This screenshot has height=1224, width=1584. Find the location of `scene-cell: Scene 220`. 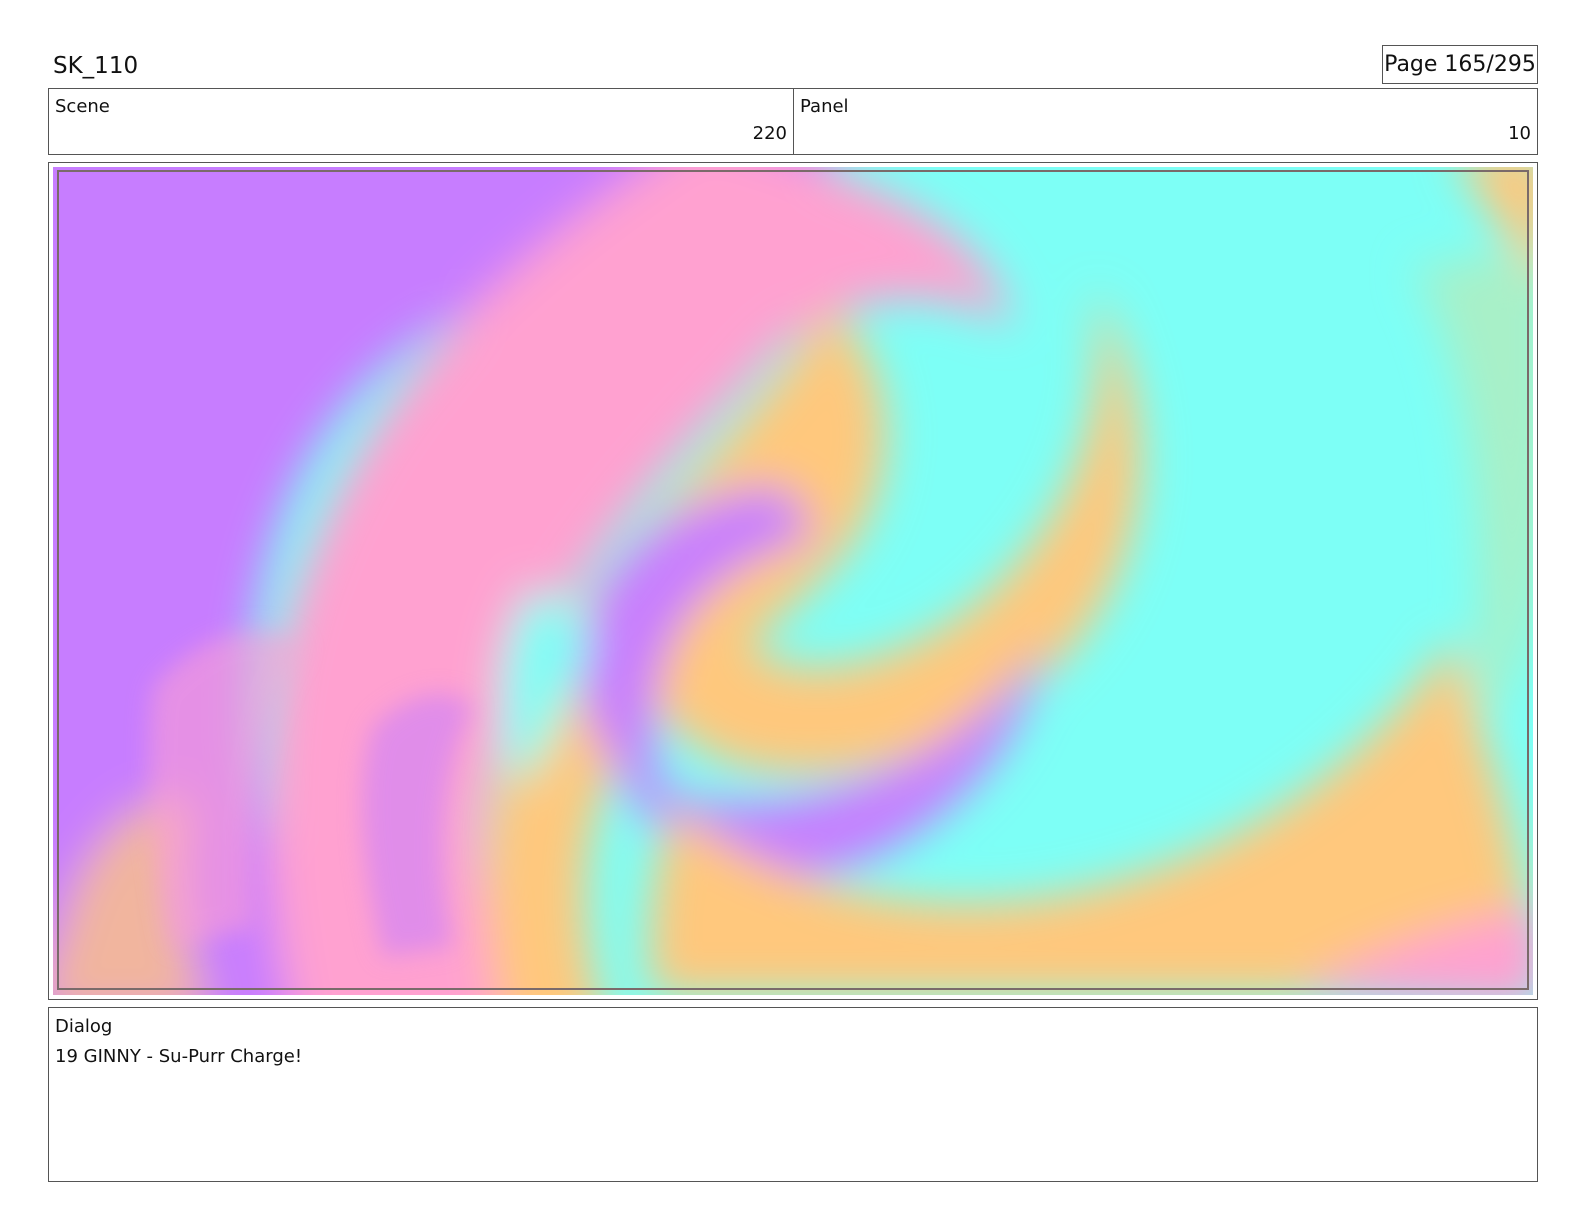

scene-cell: Scene 220 is located at coordinates (421, 121).